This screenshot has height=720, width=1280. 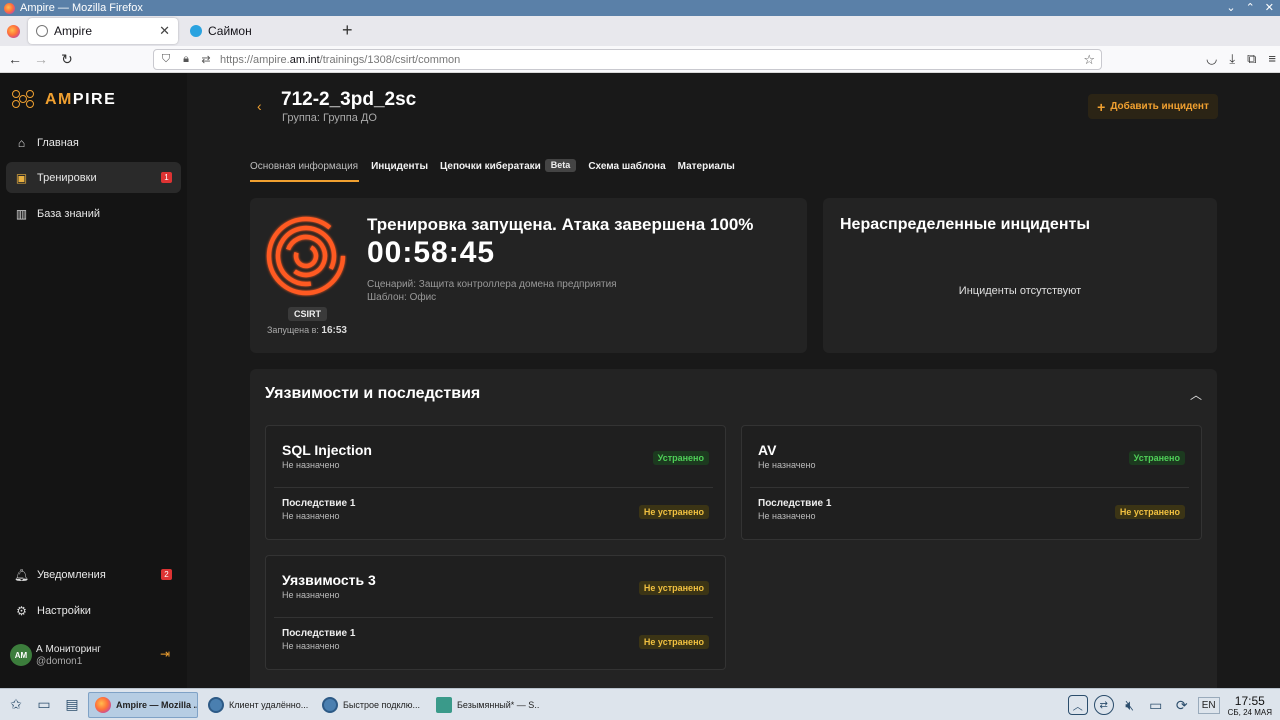 What do you see at coordinates (399, 171) in the screenshot?
I see `tab-incidents: Инциденты` at bounding box center [399, 171].